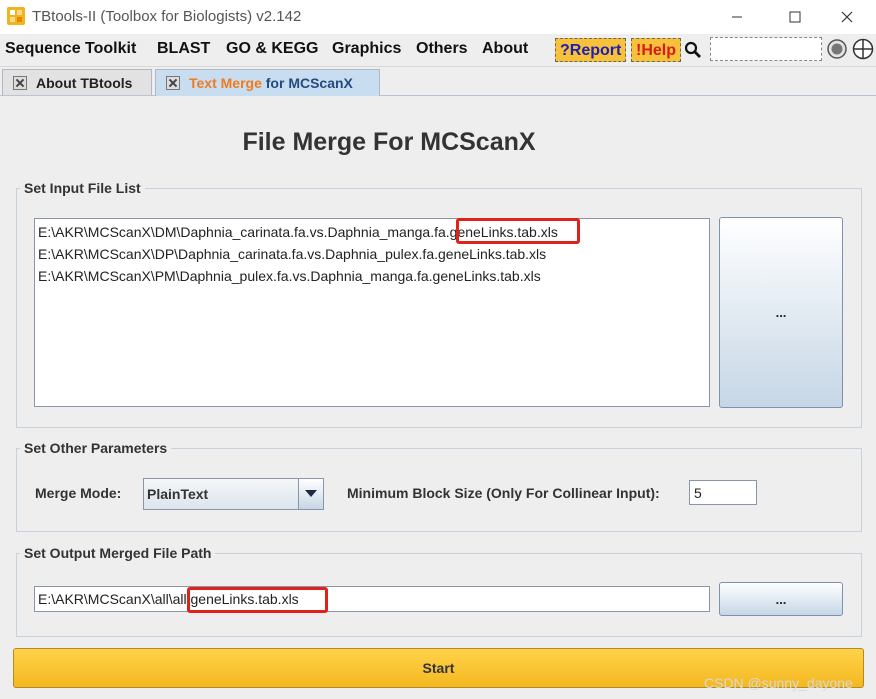  What do you see at coordinates (82, 188) in the screenshot?
I see `input-group-title: Set Input File List` at bounding box center [82, 188].